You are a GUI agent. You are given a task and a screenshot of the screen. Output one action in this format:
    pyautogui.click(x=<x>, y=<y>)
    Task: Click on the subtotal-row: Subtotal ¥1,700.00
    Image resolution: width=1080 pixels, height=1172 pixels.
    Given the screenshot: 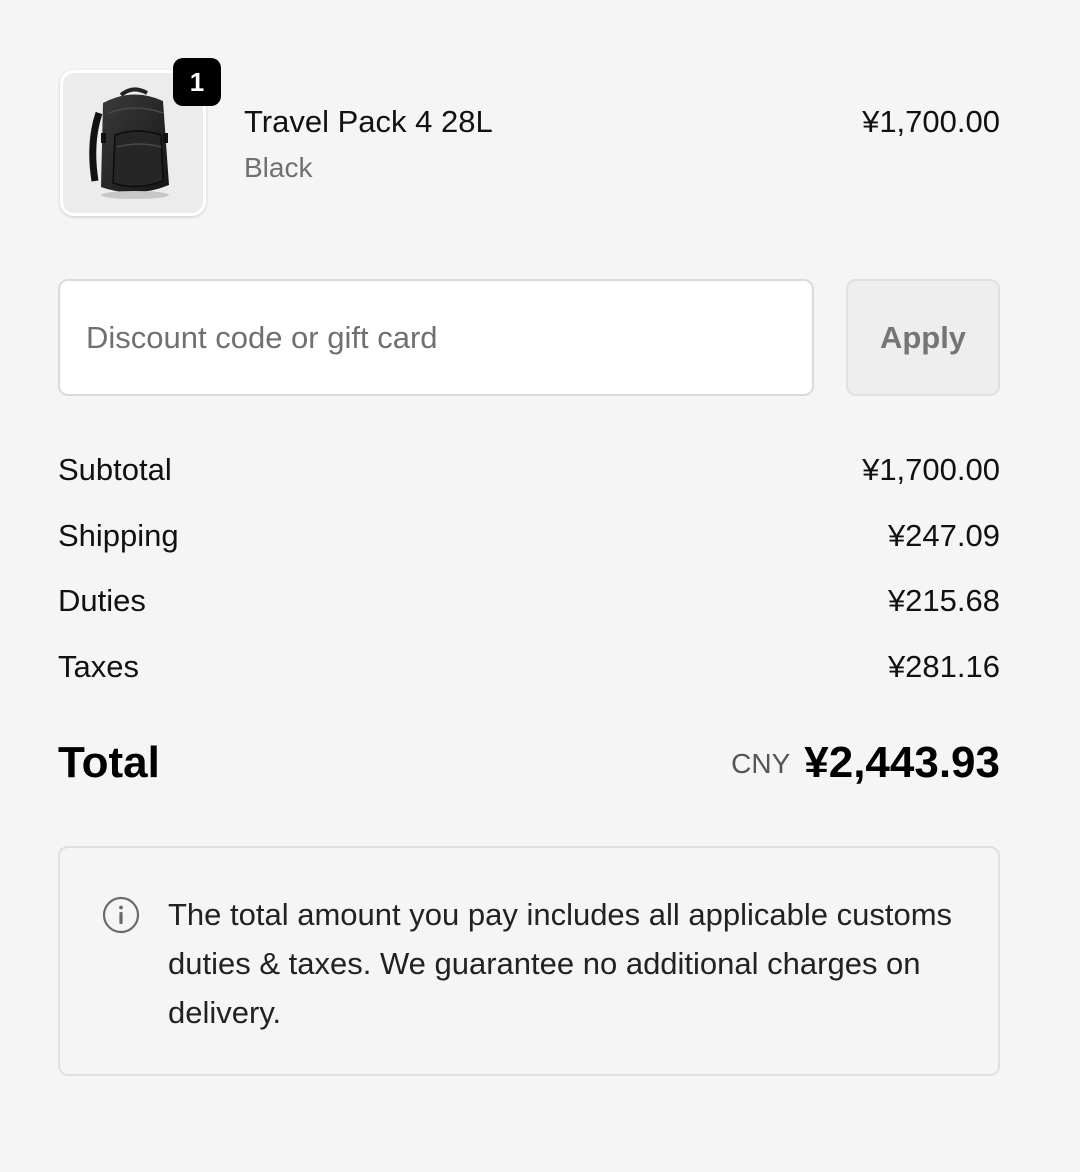 What is the action you would take?
    pyautogui.click(x=529, y=481)
    